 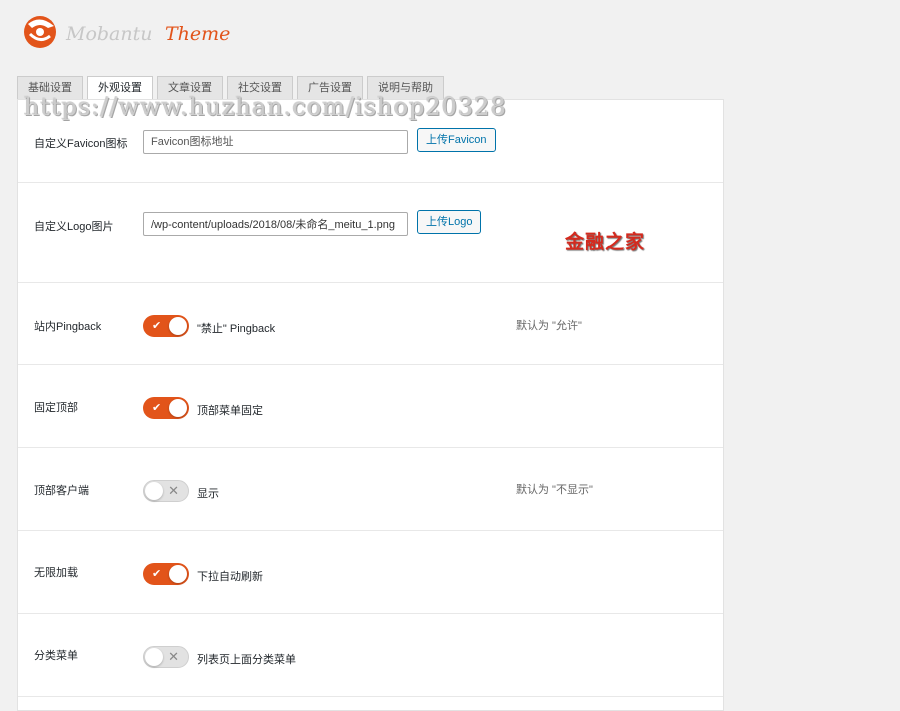 What do you see at coordinates (120, 88) in the screenshot?
I see `tab-appearance: 外观设置` at bounding box center [120, 88].